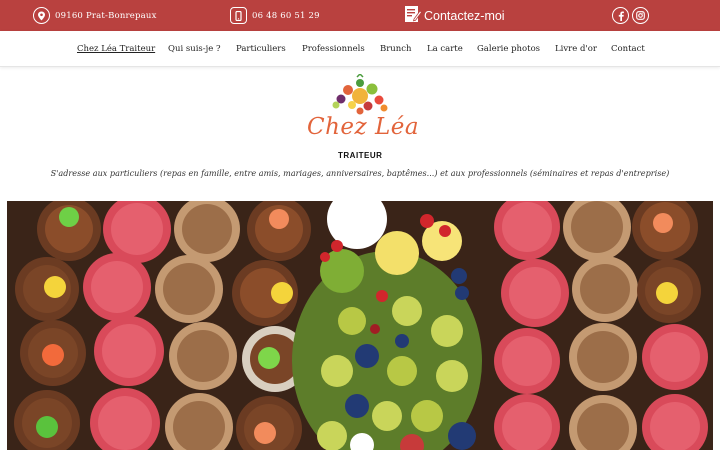 The image size is (720, 450). What do you see at coordinates (116, 49) in the screenshot?
I see `nav-item-home: Chez Léa Traiteur` at bounding box center [116, 49].